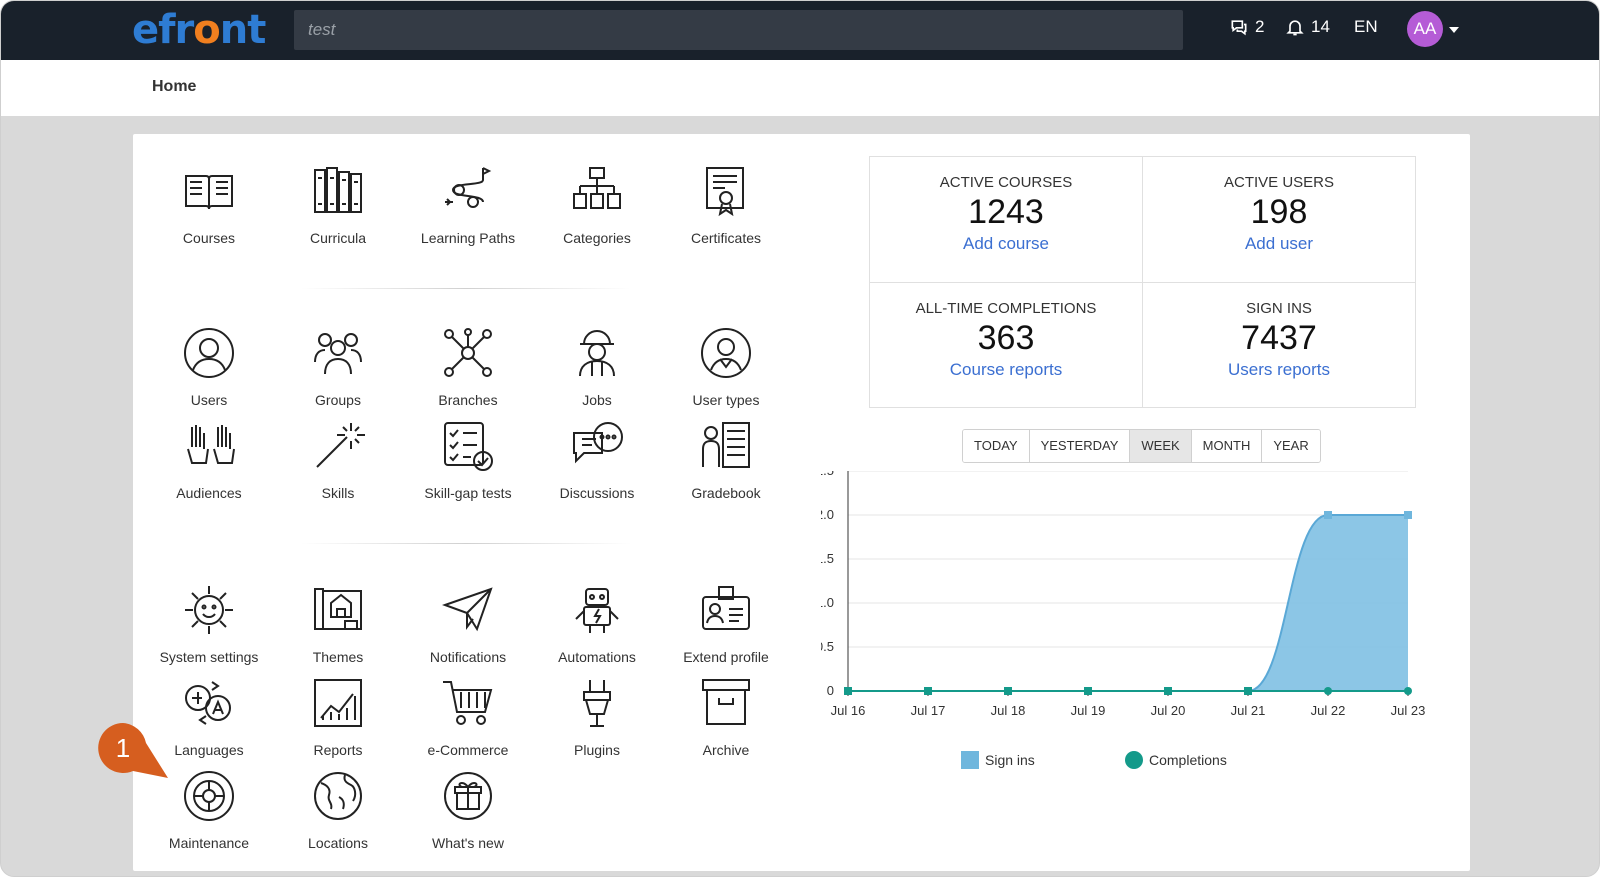 Image resolution: width=1600 pixels, height=877 pixels. I want to click on gift-badge-icon, so click(468, 796).